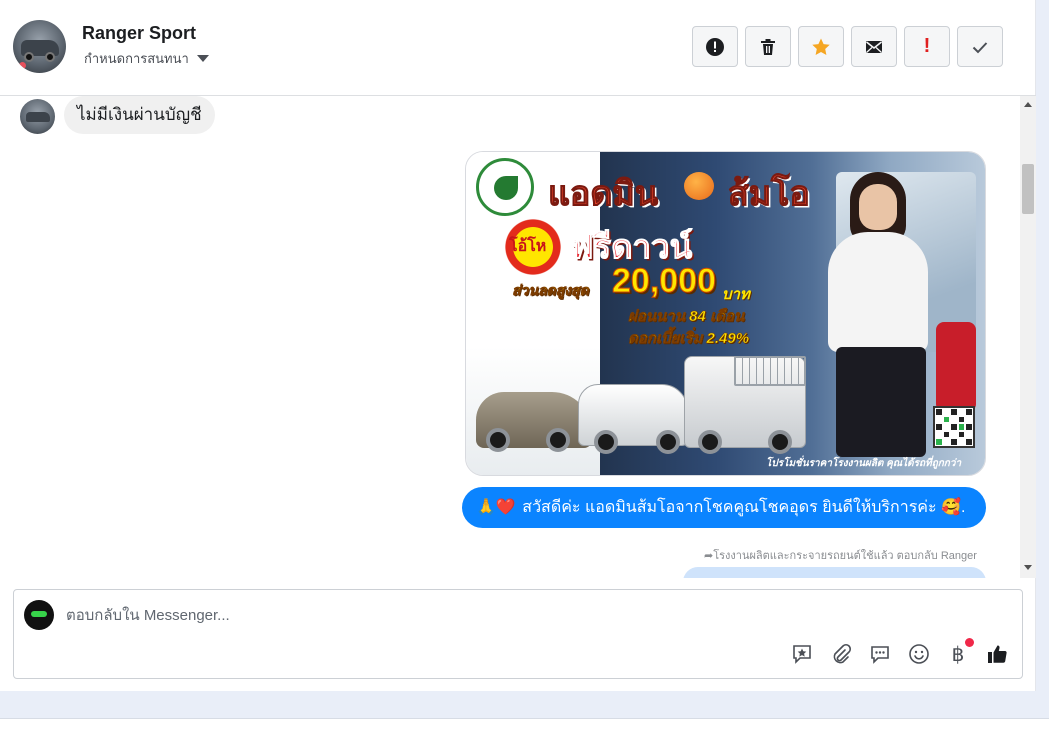  What do you see at coordinates (516, 615) in the screenshot?
I see `reply-input` at bounding box center [516, 615].